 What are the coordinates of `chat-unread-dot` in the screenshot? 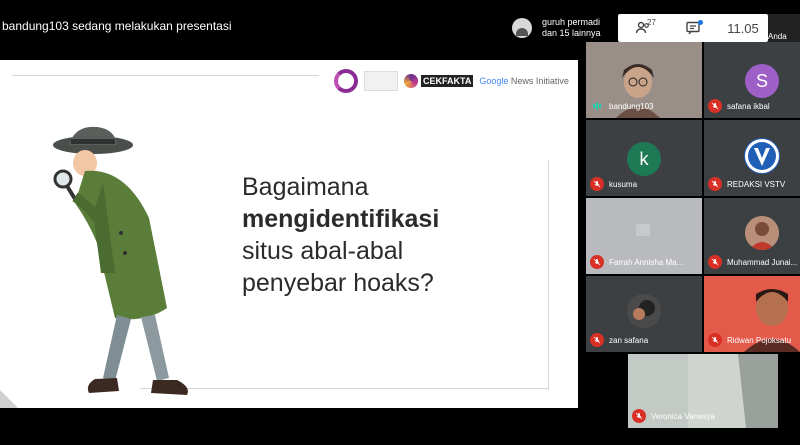 It's located at (700, 22).